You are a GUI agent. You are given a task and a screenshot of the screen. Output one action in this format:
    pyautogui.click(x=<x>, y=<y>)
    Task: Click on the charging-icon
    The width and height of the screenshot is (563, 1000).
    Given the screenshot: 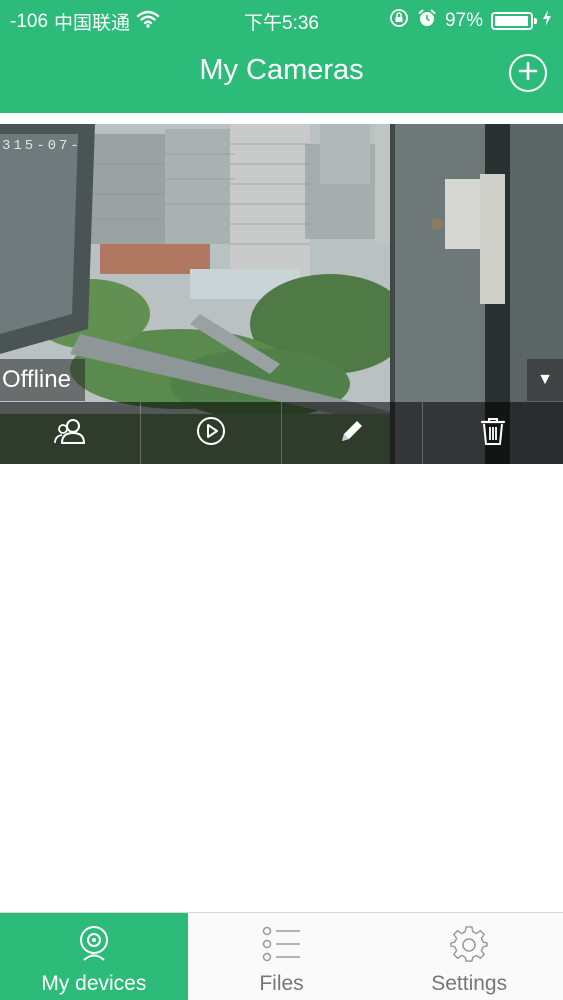 What is the action you would take?
    pyautogui.click(x=547, y=21)
    